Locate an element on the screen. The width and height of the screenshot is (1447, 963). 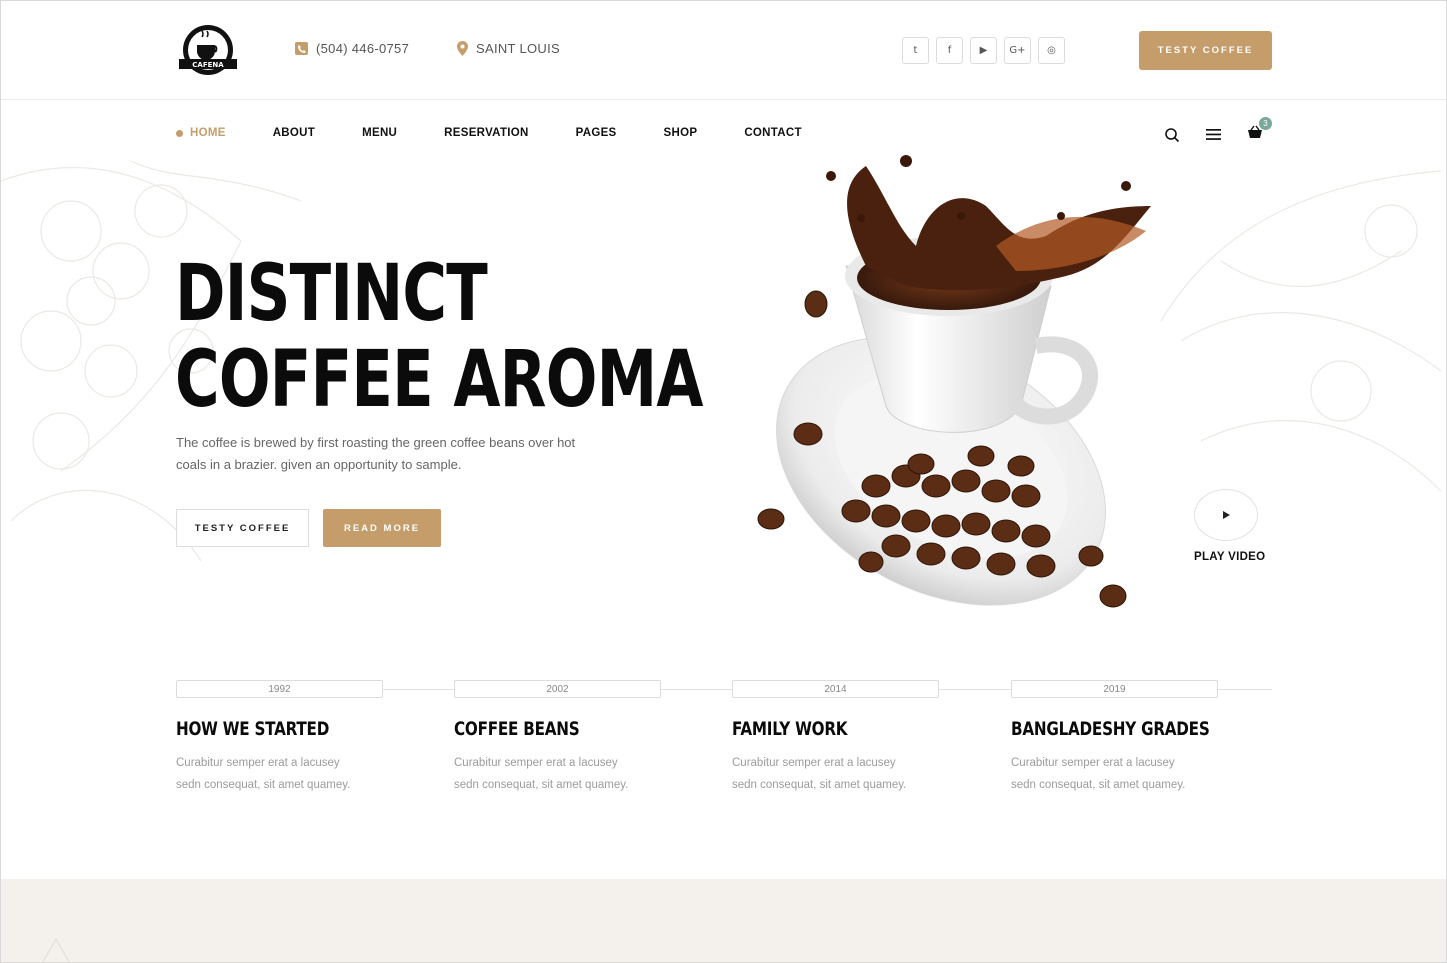
nav-item-menu: MENU is located at coordinates (379, 133).